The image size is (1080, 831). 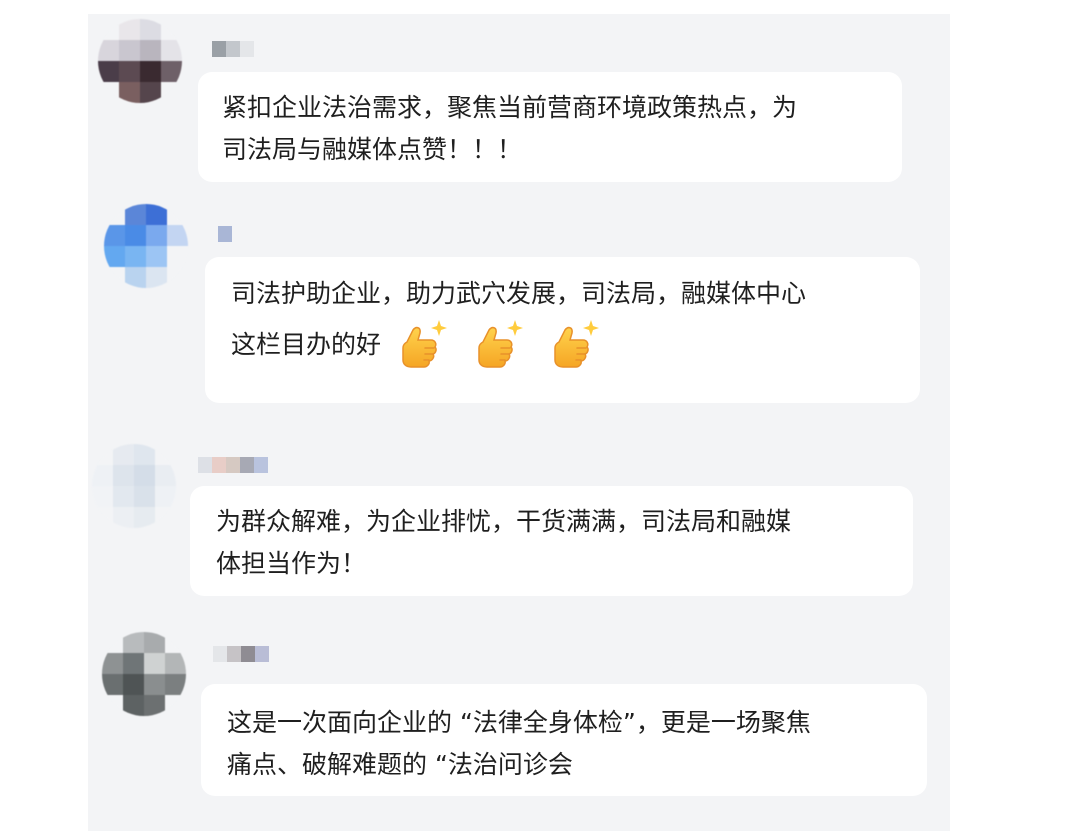 What do you see at coordinates (400, 764) in the screenshot?
I see `comment-text-line: 痛点、破解难题的 “法治问诊会` at bounding box center [400, 764].